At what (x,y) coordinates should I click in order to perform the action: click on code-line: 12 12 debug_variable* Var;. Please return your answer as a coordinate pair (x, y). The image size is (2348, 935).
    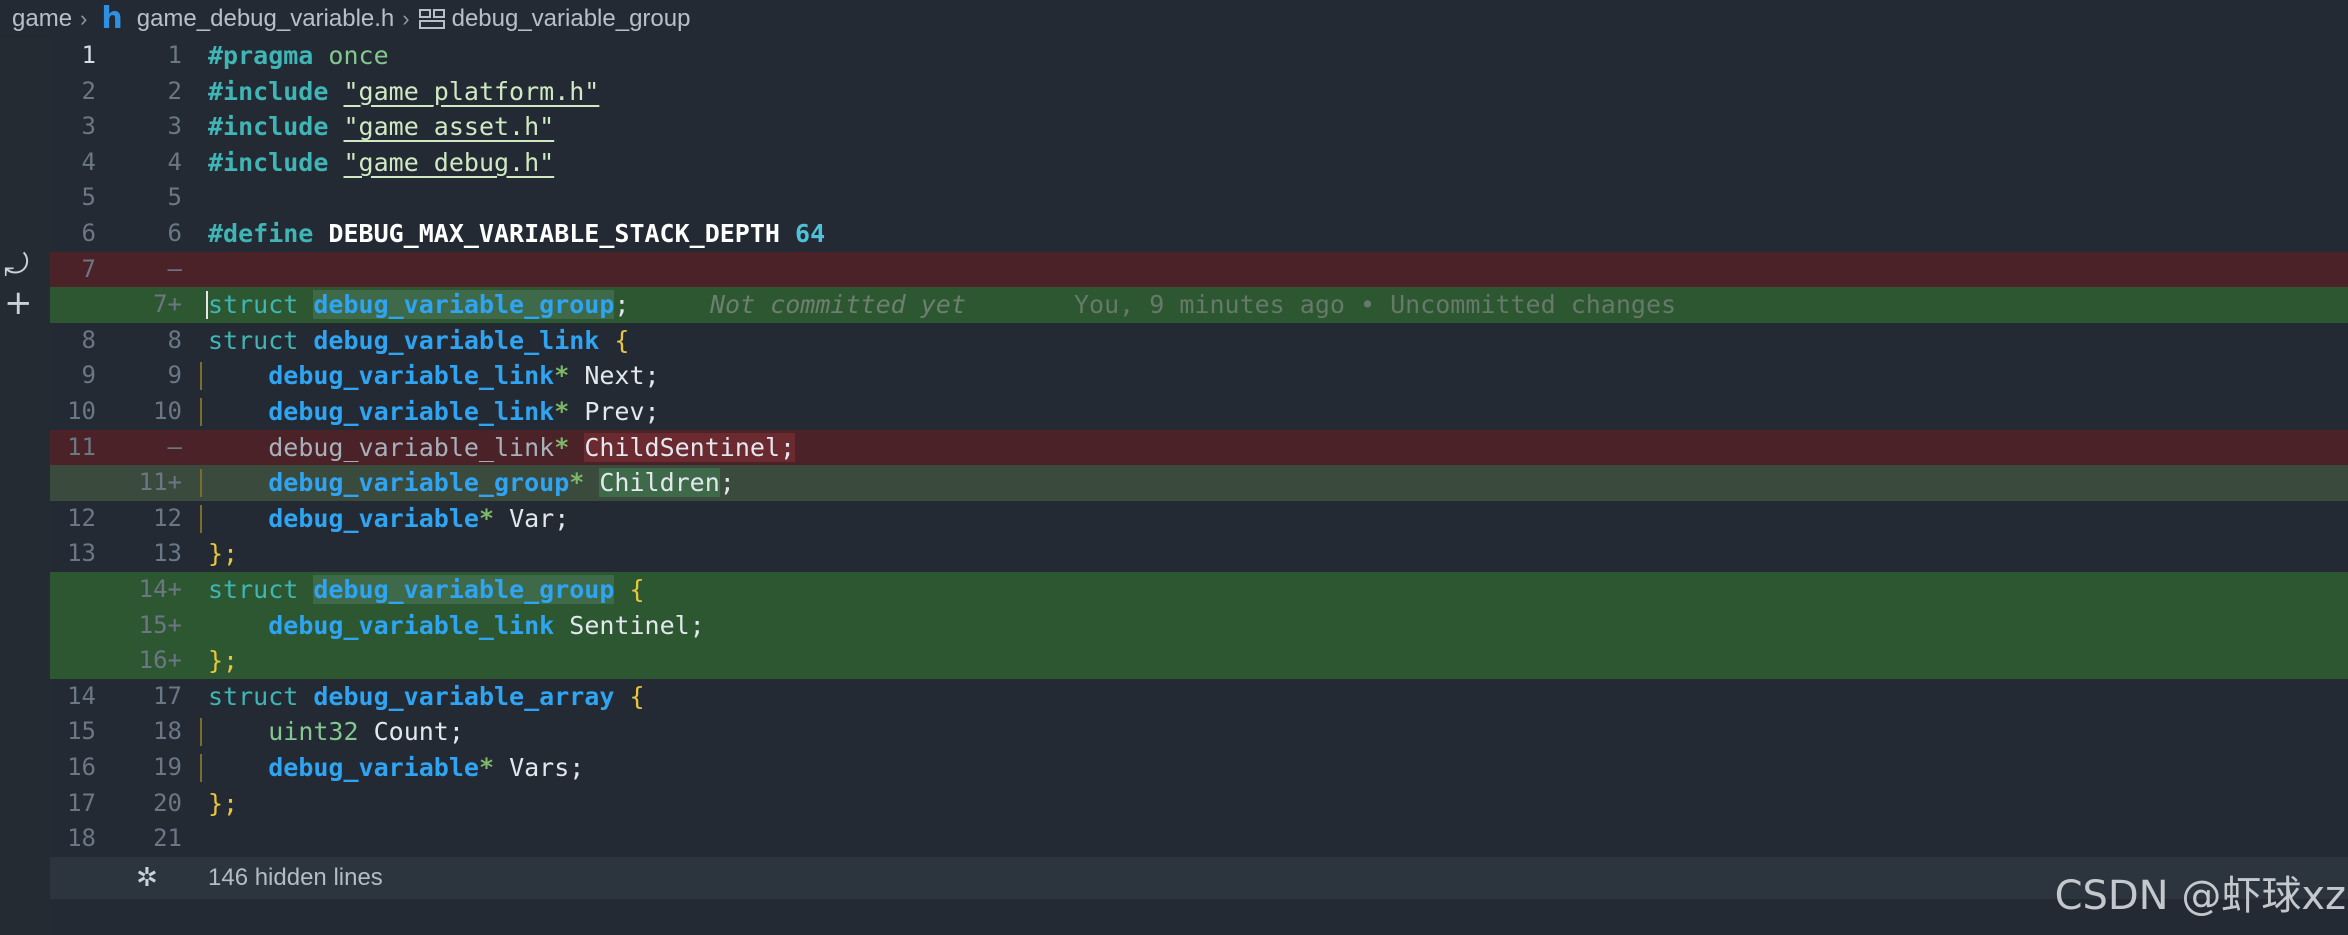
    Looking at the image, I should click on (1199, 519).